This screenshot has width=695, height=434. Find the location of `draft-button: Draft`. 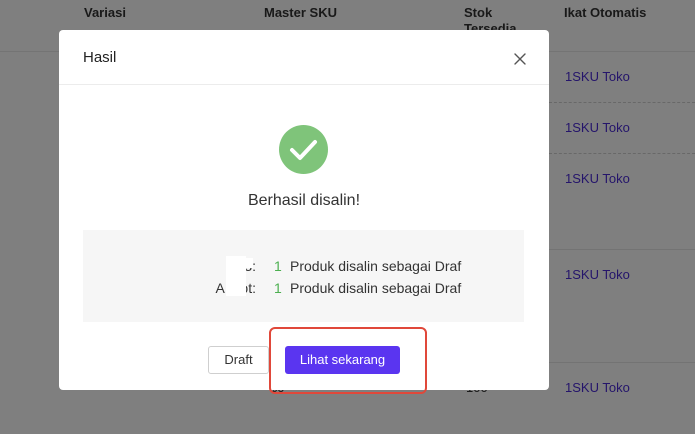

draft-button: Draft is located at coordinates (238, 360).